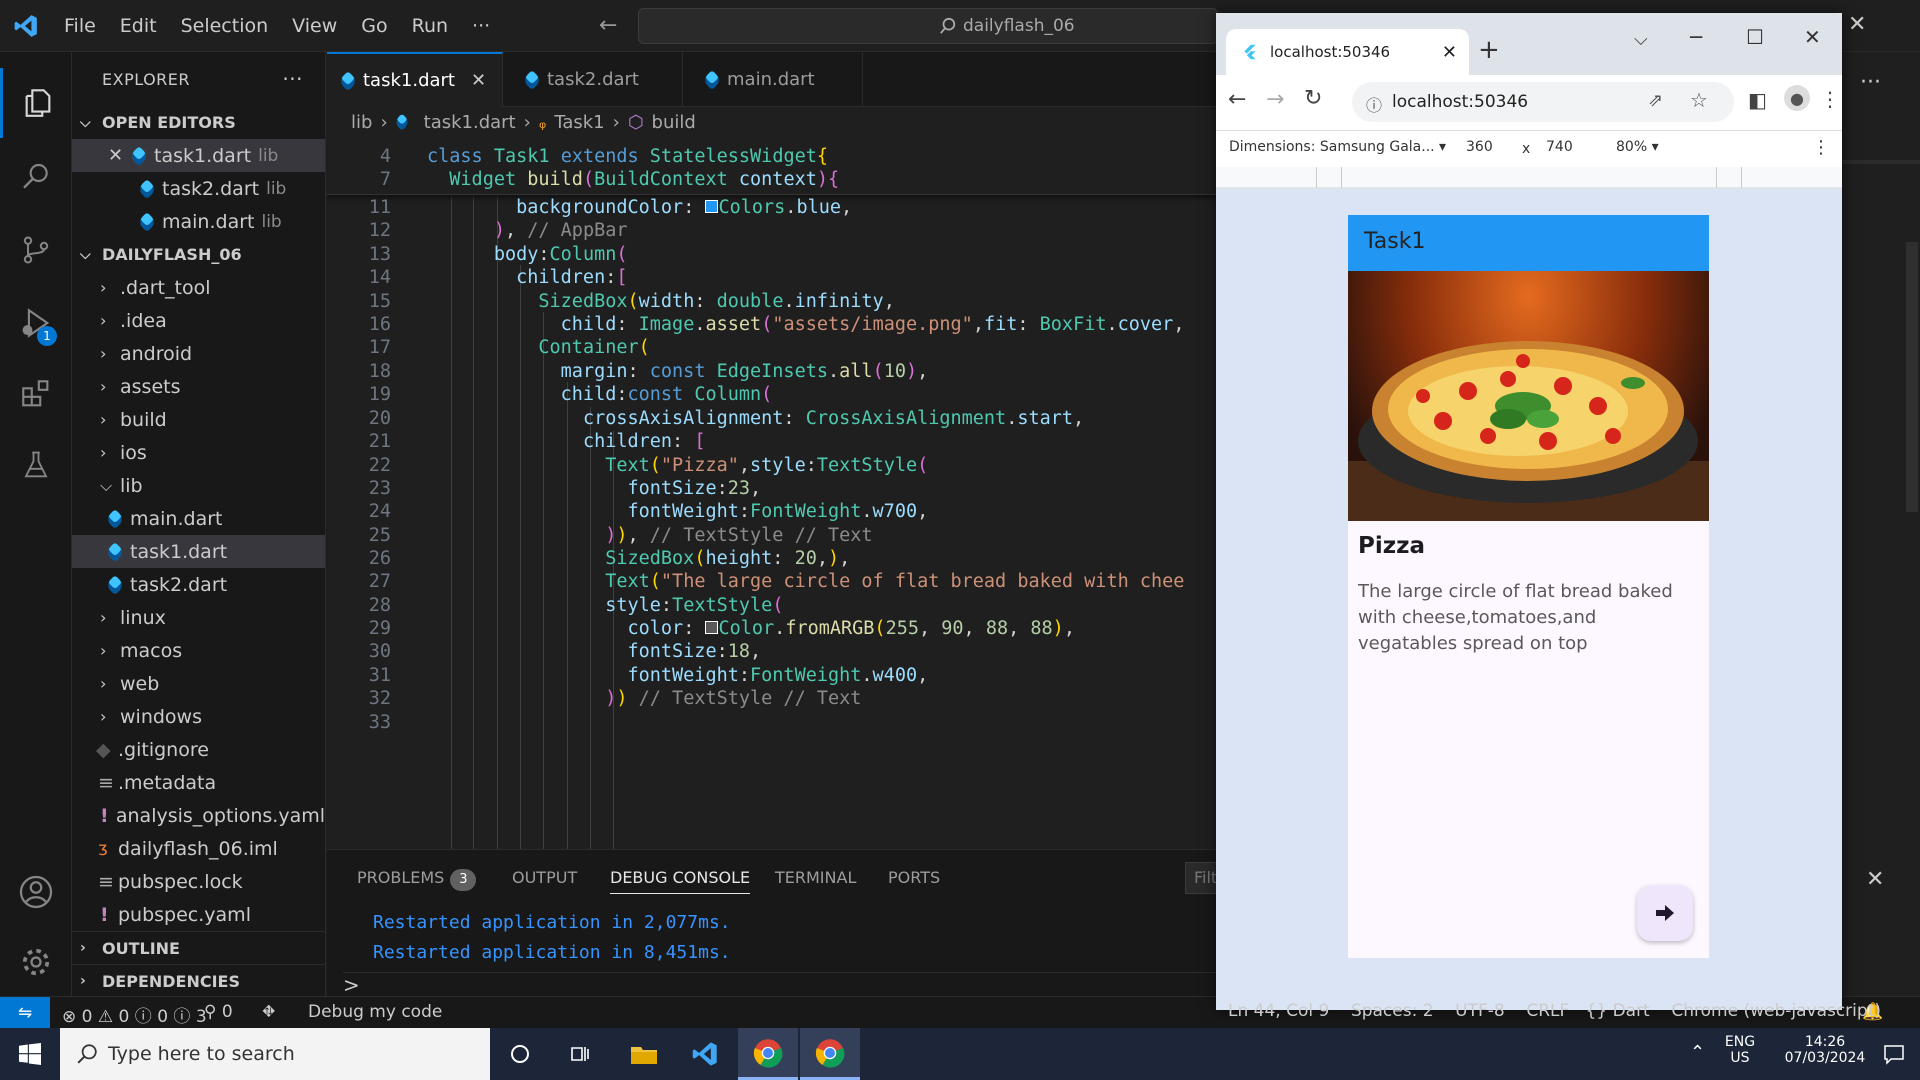 This screenshot has width=1920, height=1080. What do you see at coordinates (361, 122) in the screenshot?
I see `breadcrumb-item: lib` at bounding box center [361, 122].